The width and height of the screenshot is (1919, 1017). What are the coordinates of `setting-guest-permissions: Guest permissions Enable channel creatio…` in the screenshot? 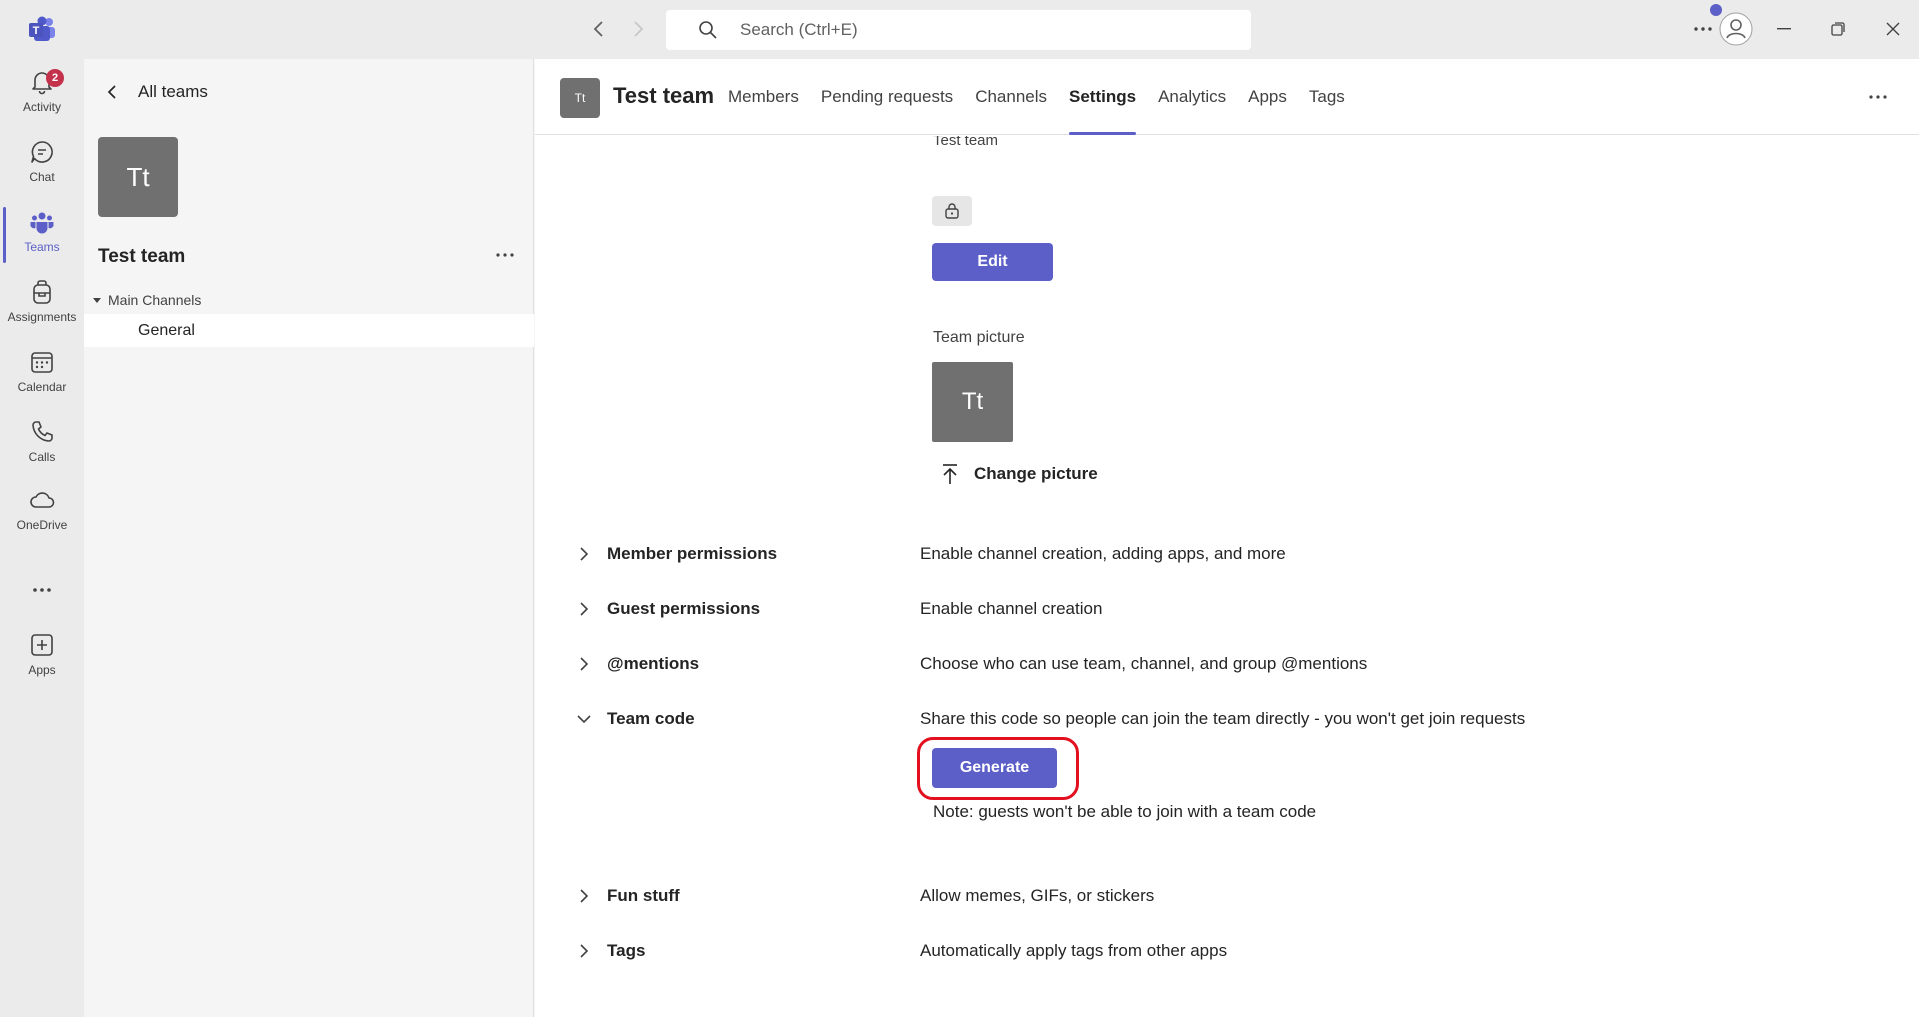 It's located at (1227, 611).